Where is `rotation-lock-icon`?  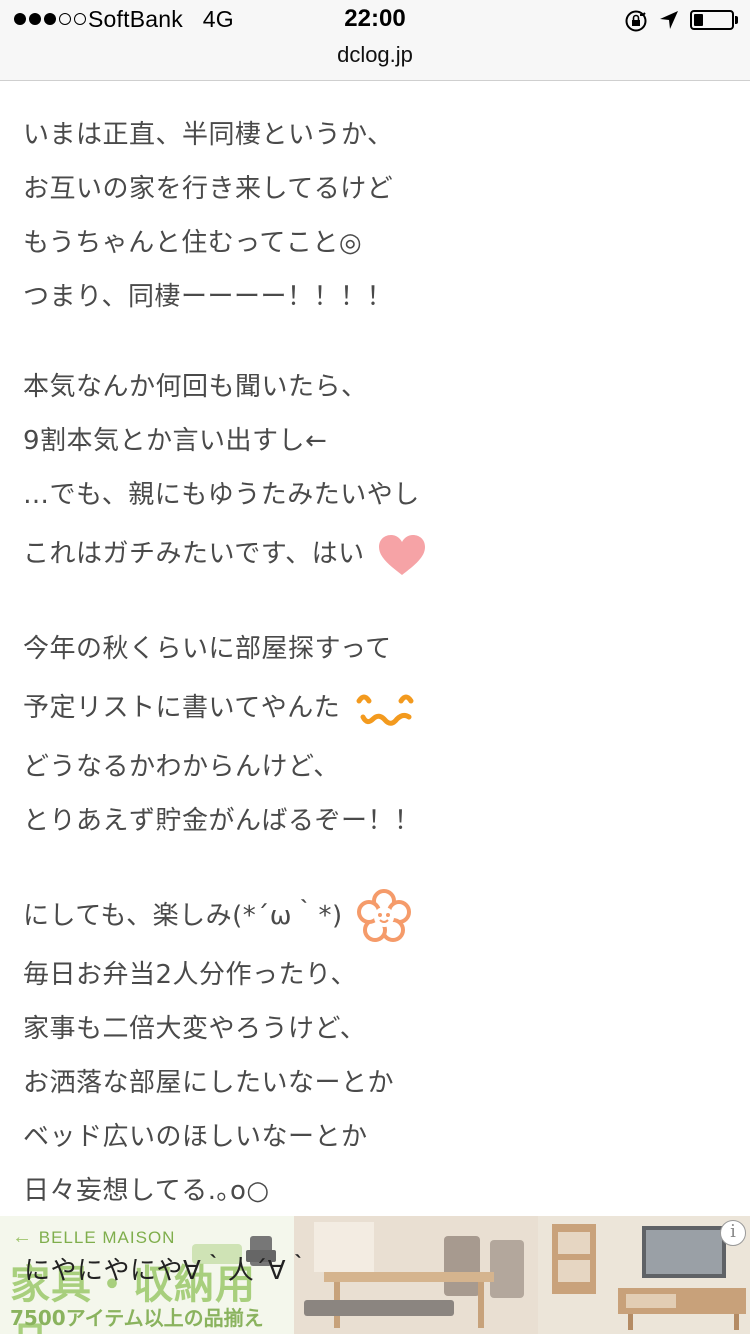 rotation-lock-icon is located at coordinates (636, 21).